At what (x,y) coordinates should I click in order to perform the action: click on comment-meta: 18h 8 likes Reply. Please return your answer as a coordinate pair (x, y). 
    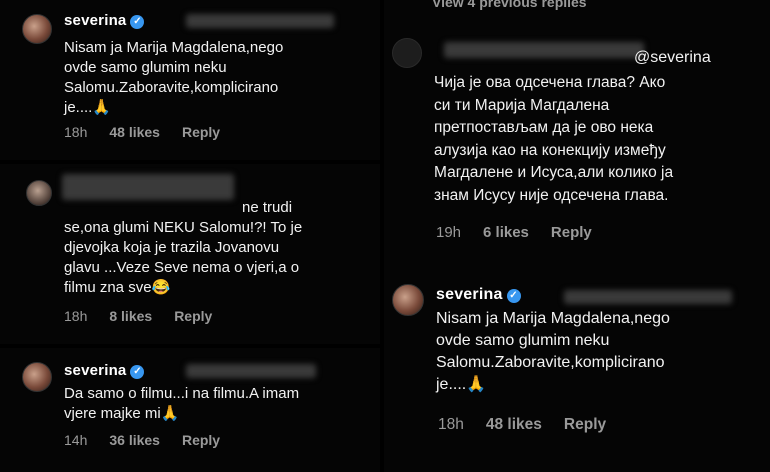
    Looking at the image, I should click on (149, 316).